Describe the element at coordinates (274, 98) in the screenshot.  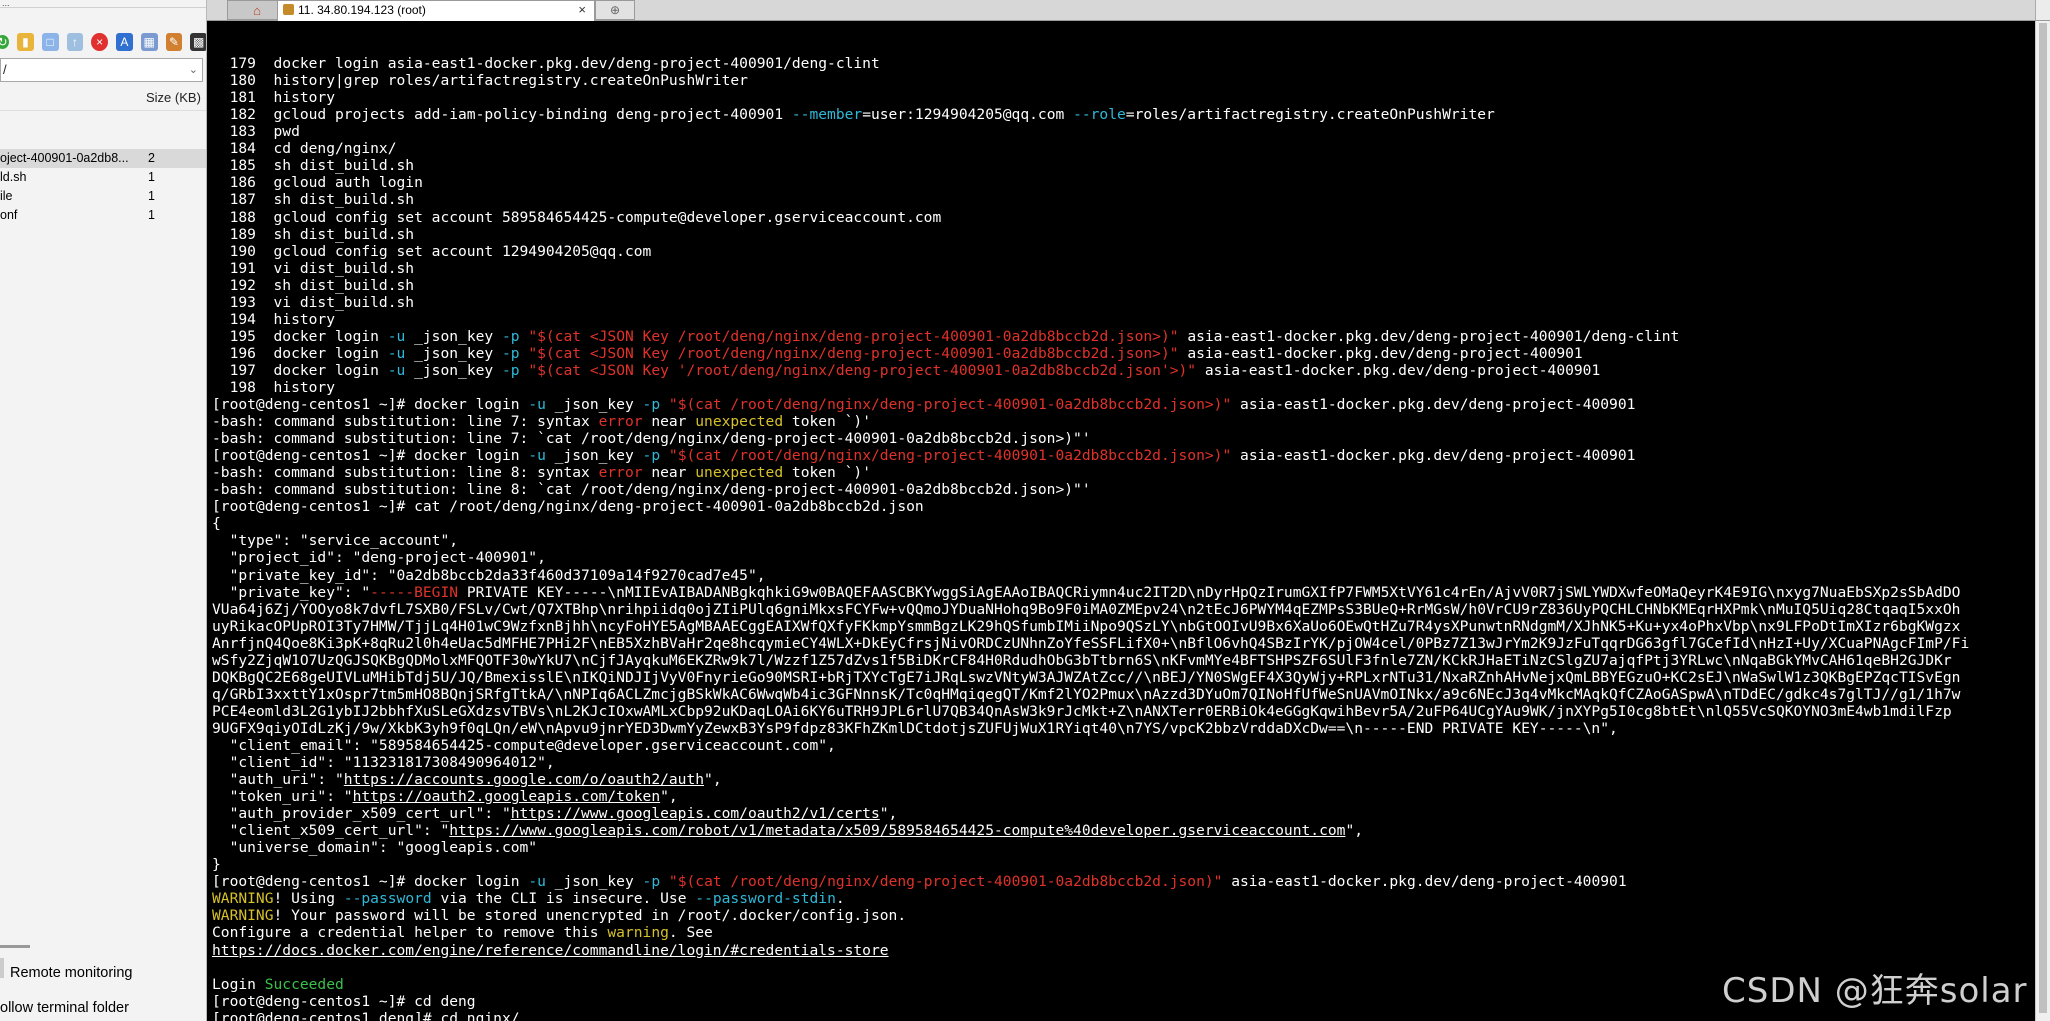
I see `terminal-text: 181 history` at that location.